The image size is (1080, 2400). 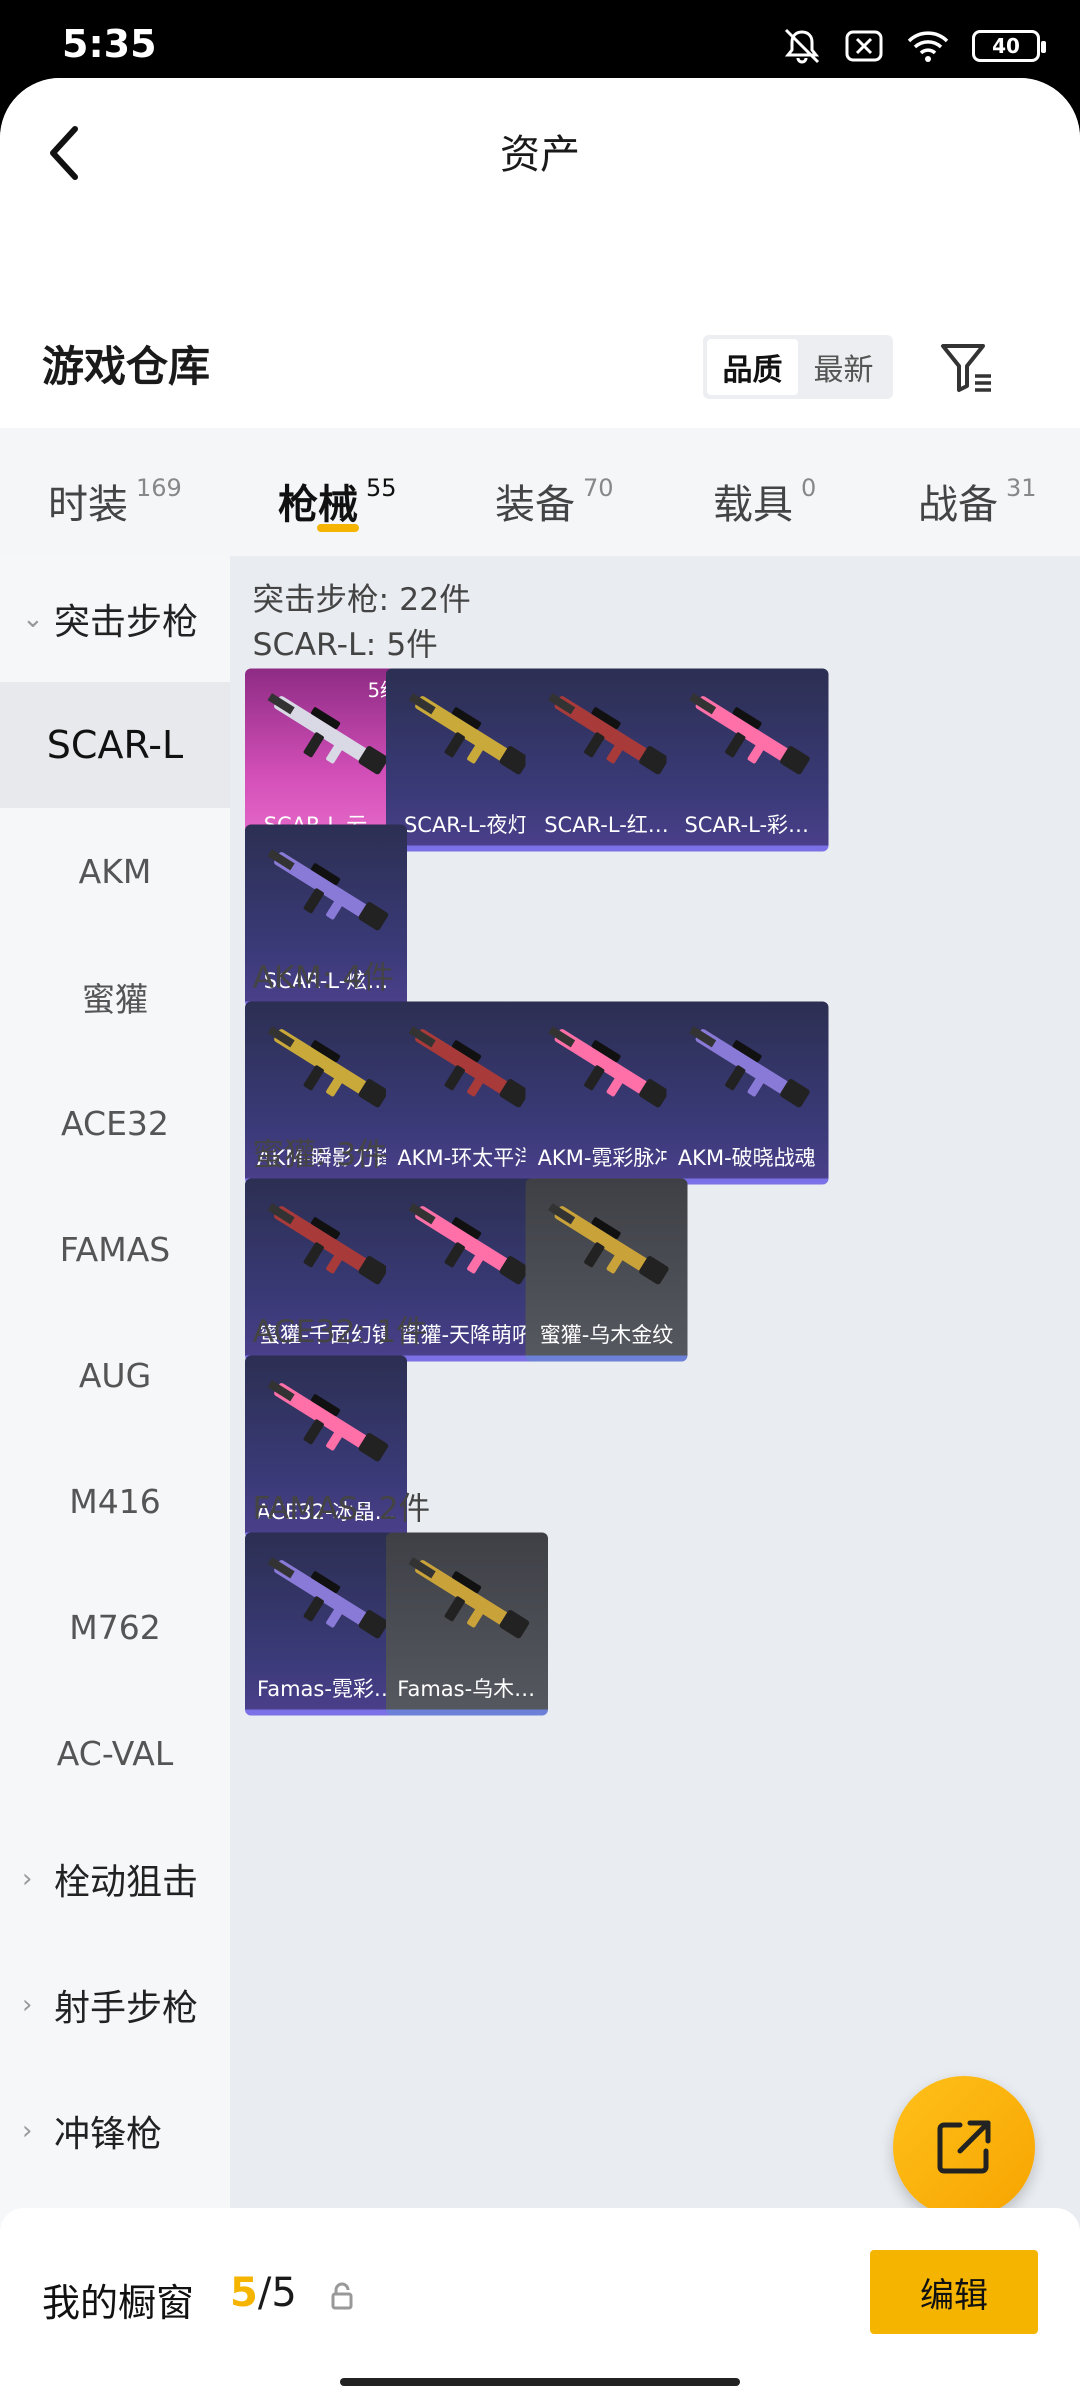 I want to click on showcase-count: 5/5, so click(x=263, y=2293).